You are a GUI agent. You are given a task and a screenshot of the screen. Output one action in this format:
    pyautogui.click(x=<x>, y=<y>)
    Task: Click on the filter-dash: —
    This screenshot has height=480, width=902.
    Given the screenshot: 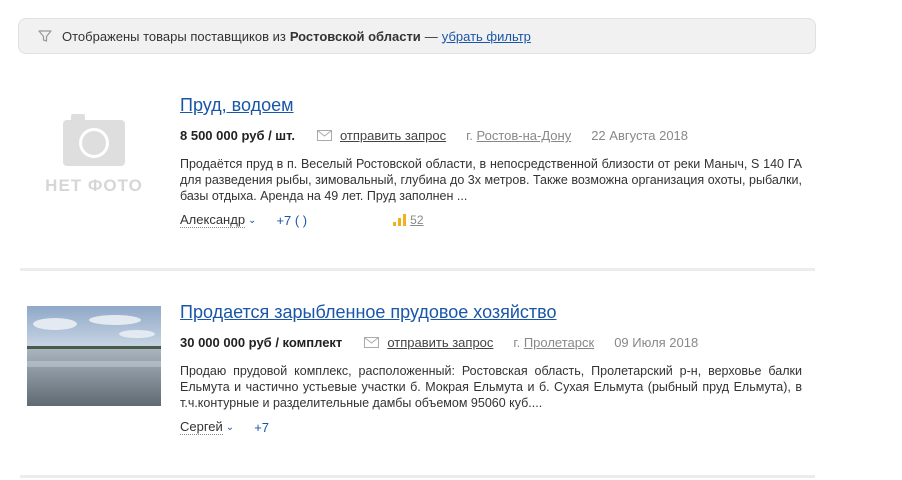 What is the action you would take?
    pyautogui.click(x=431, y=36)
    